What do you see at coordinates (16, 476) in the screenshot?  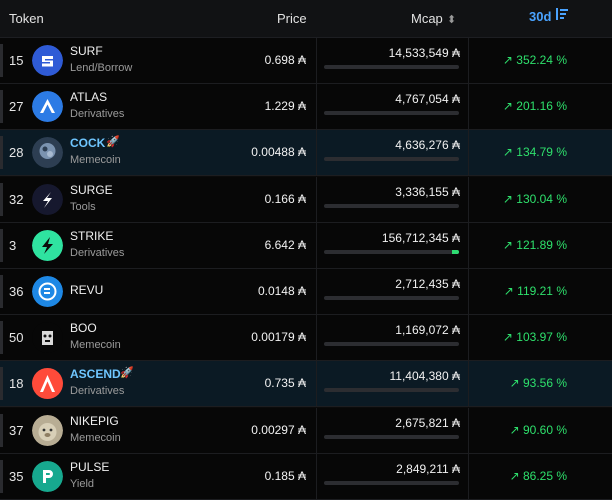 I see `token-rank: 35` at bounding box center [16, 476].